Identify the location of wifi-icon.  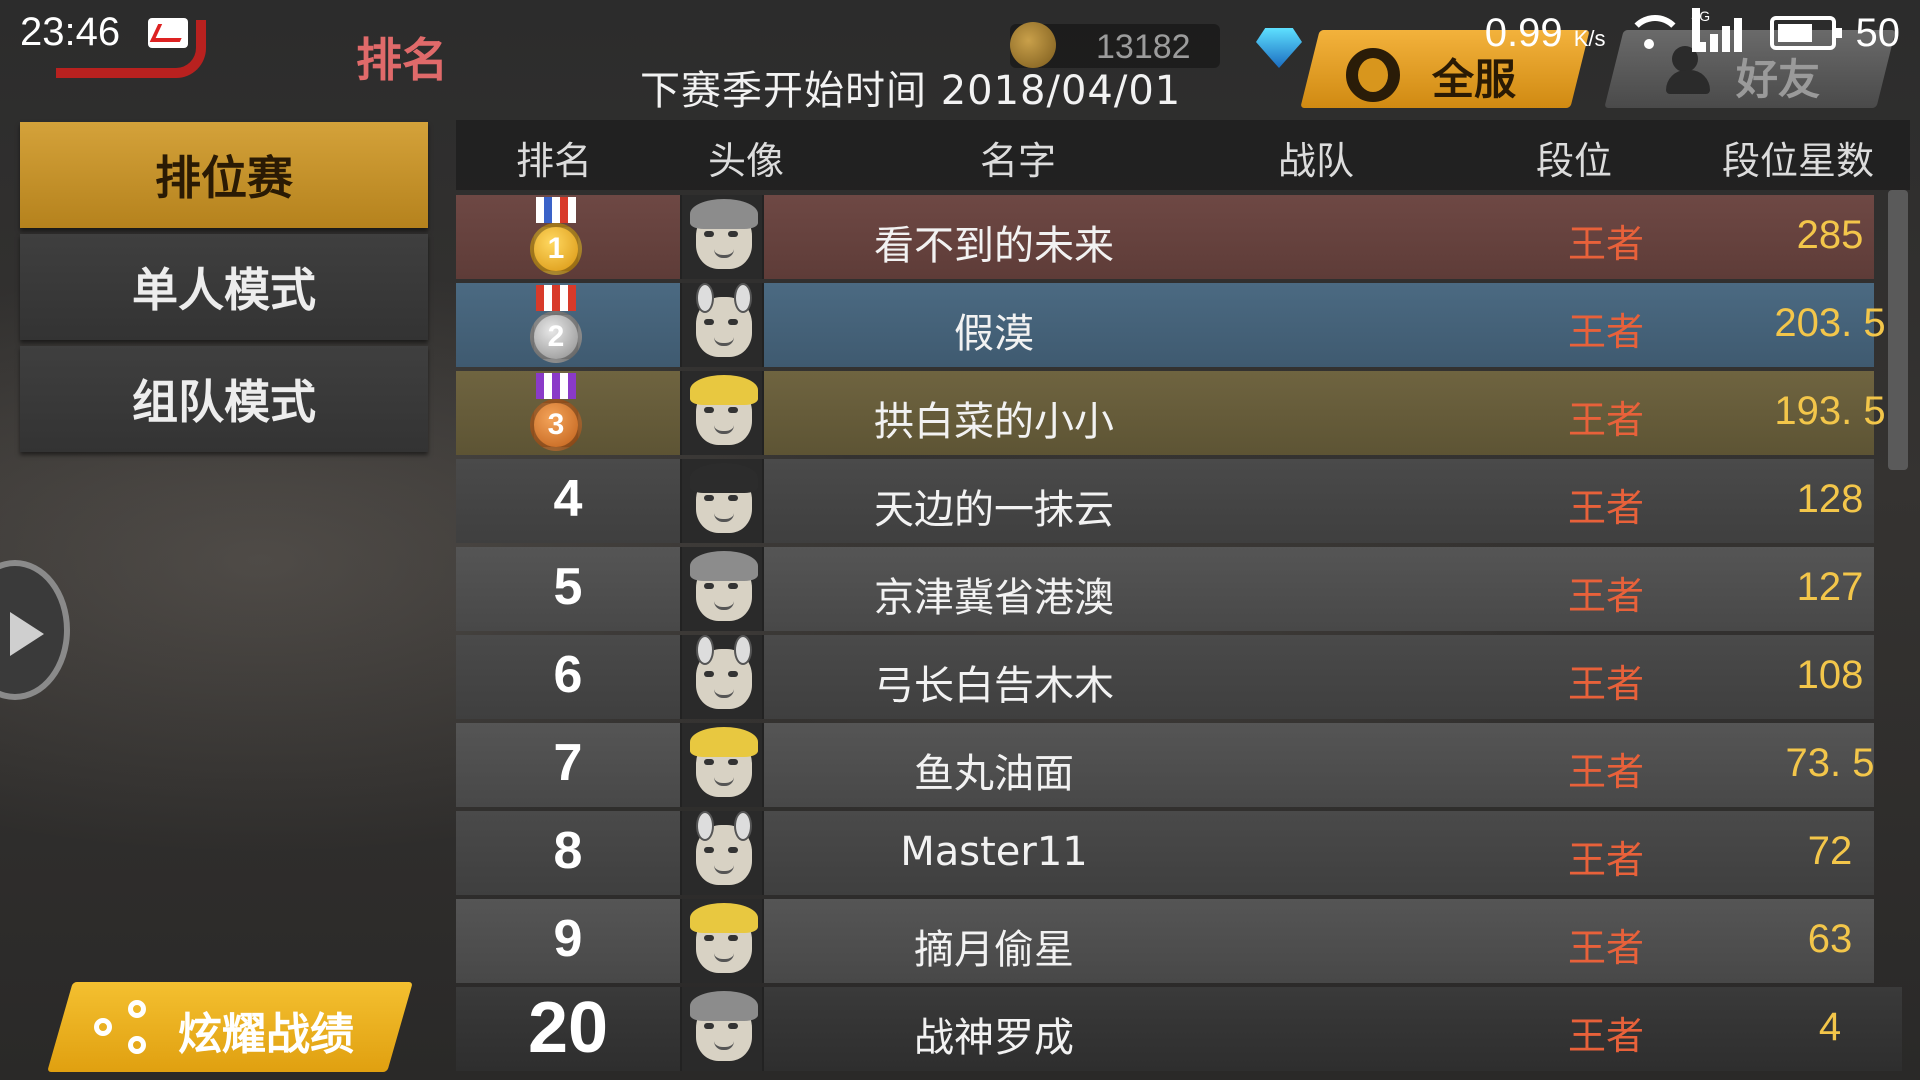
(1654, 33).